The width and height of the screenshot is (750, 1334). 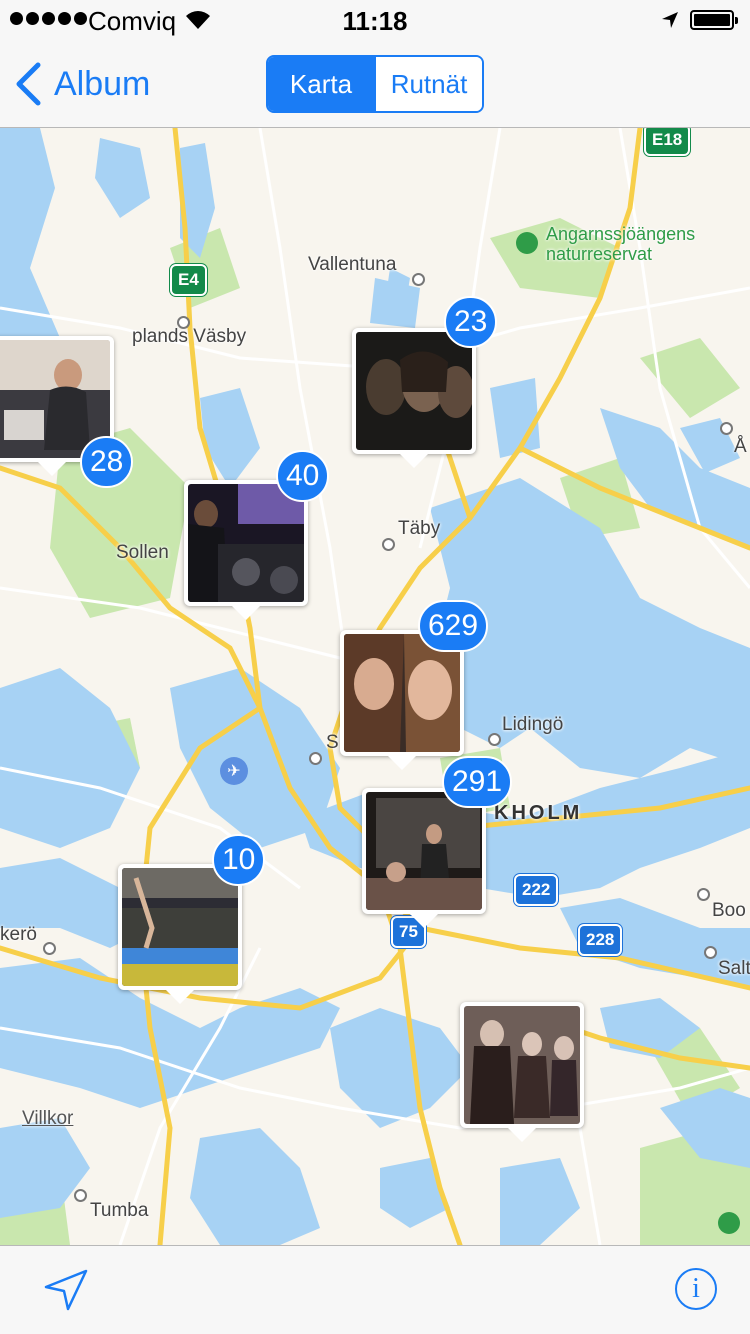 I want to click on place-label-salt: Salt, so click(x=734, y=968).